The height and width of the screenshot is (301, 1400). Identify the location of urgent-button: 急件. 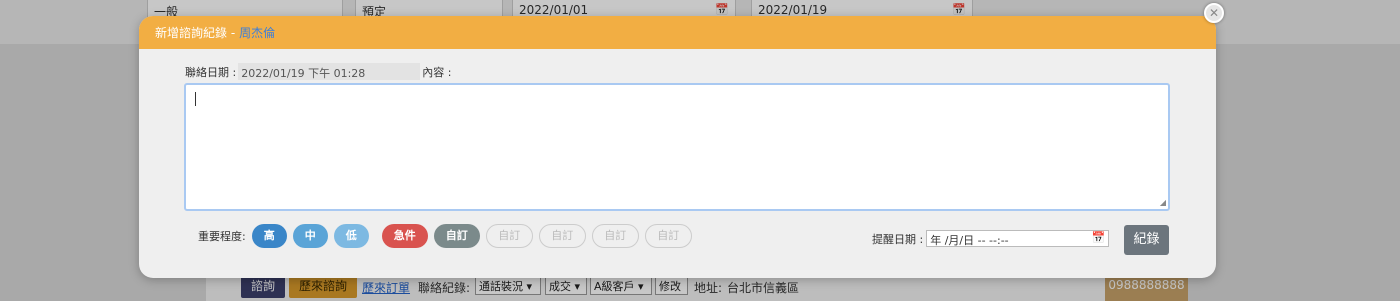
(404, 236).